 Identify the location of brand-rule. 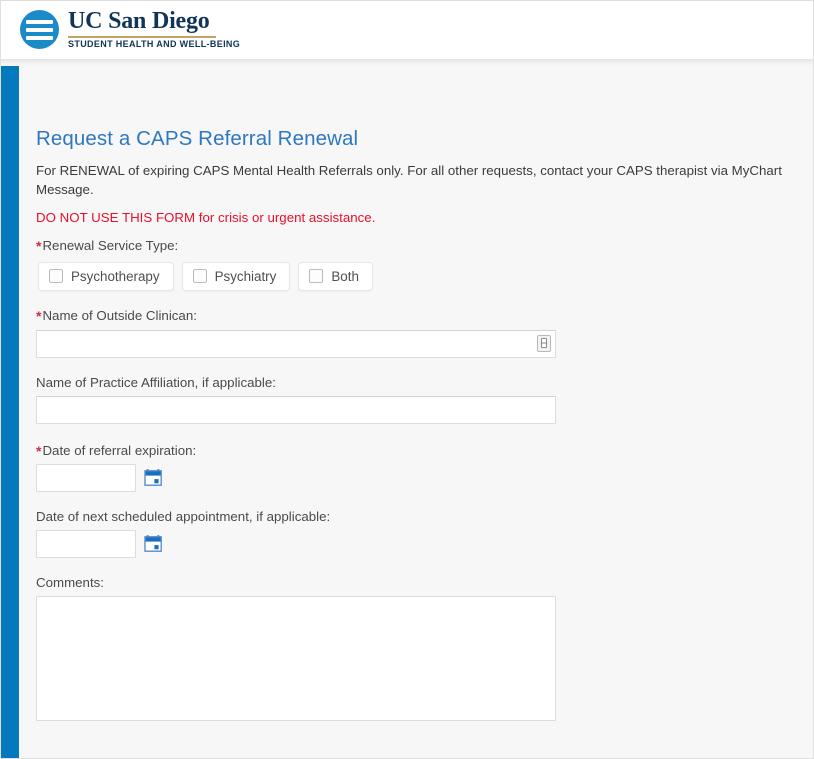
(142, 37).